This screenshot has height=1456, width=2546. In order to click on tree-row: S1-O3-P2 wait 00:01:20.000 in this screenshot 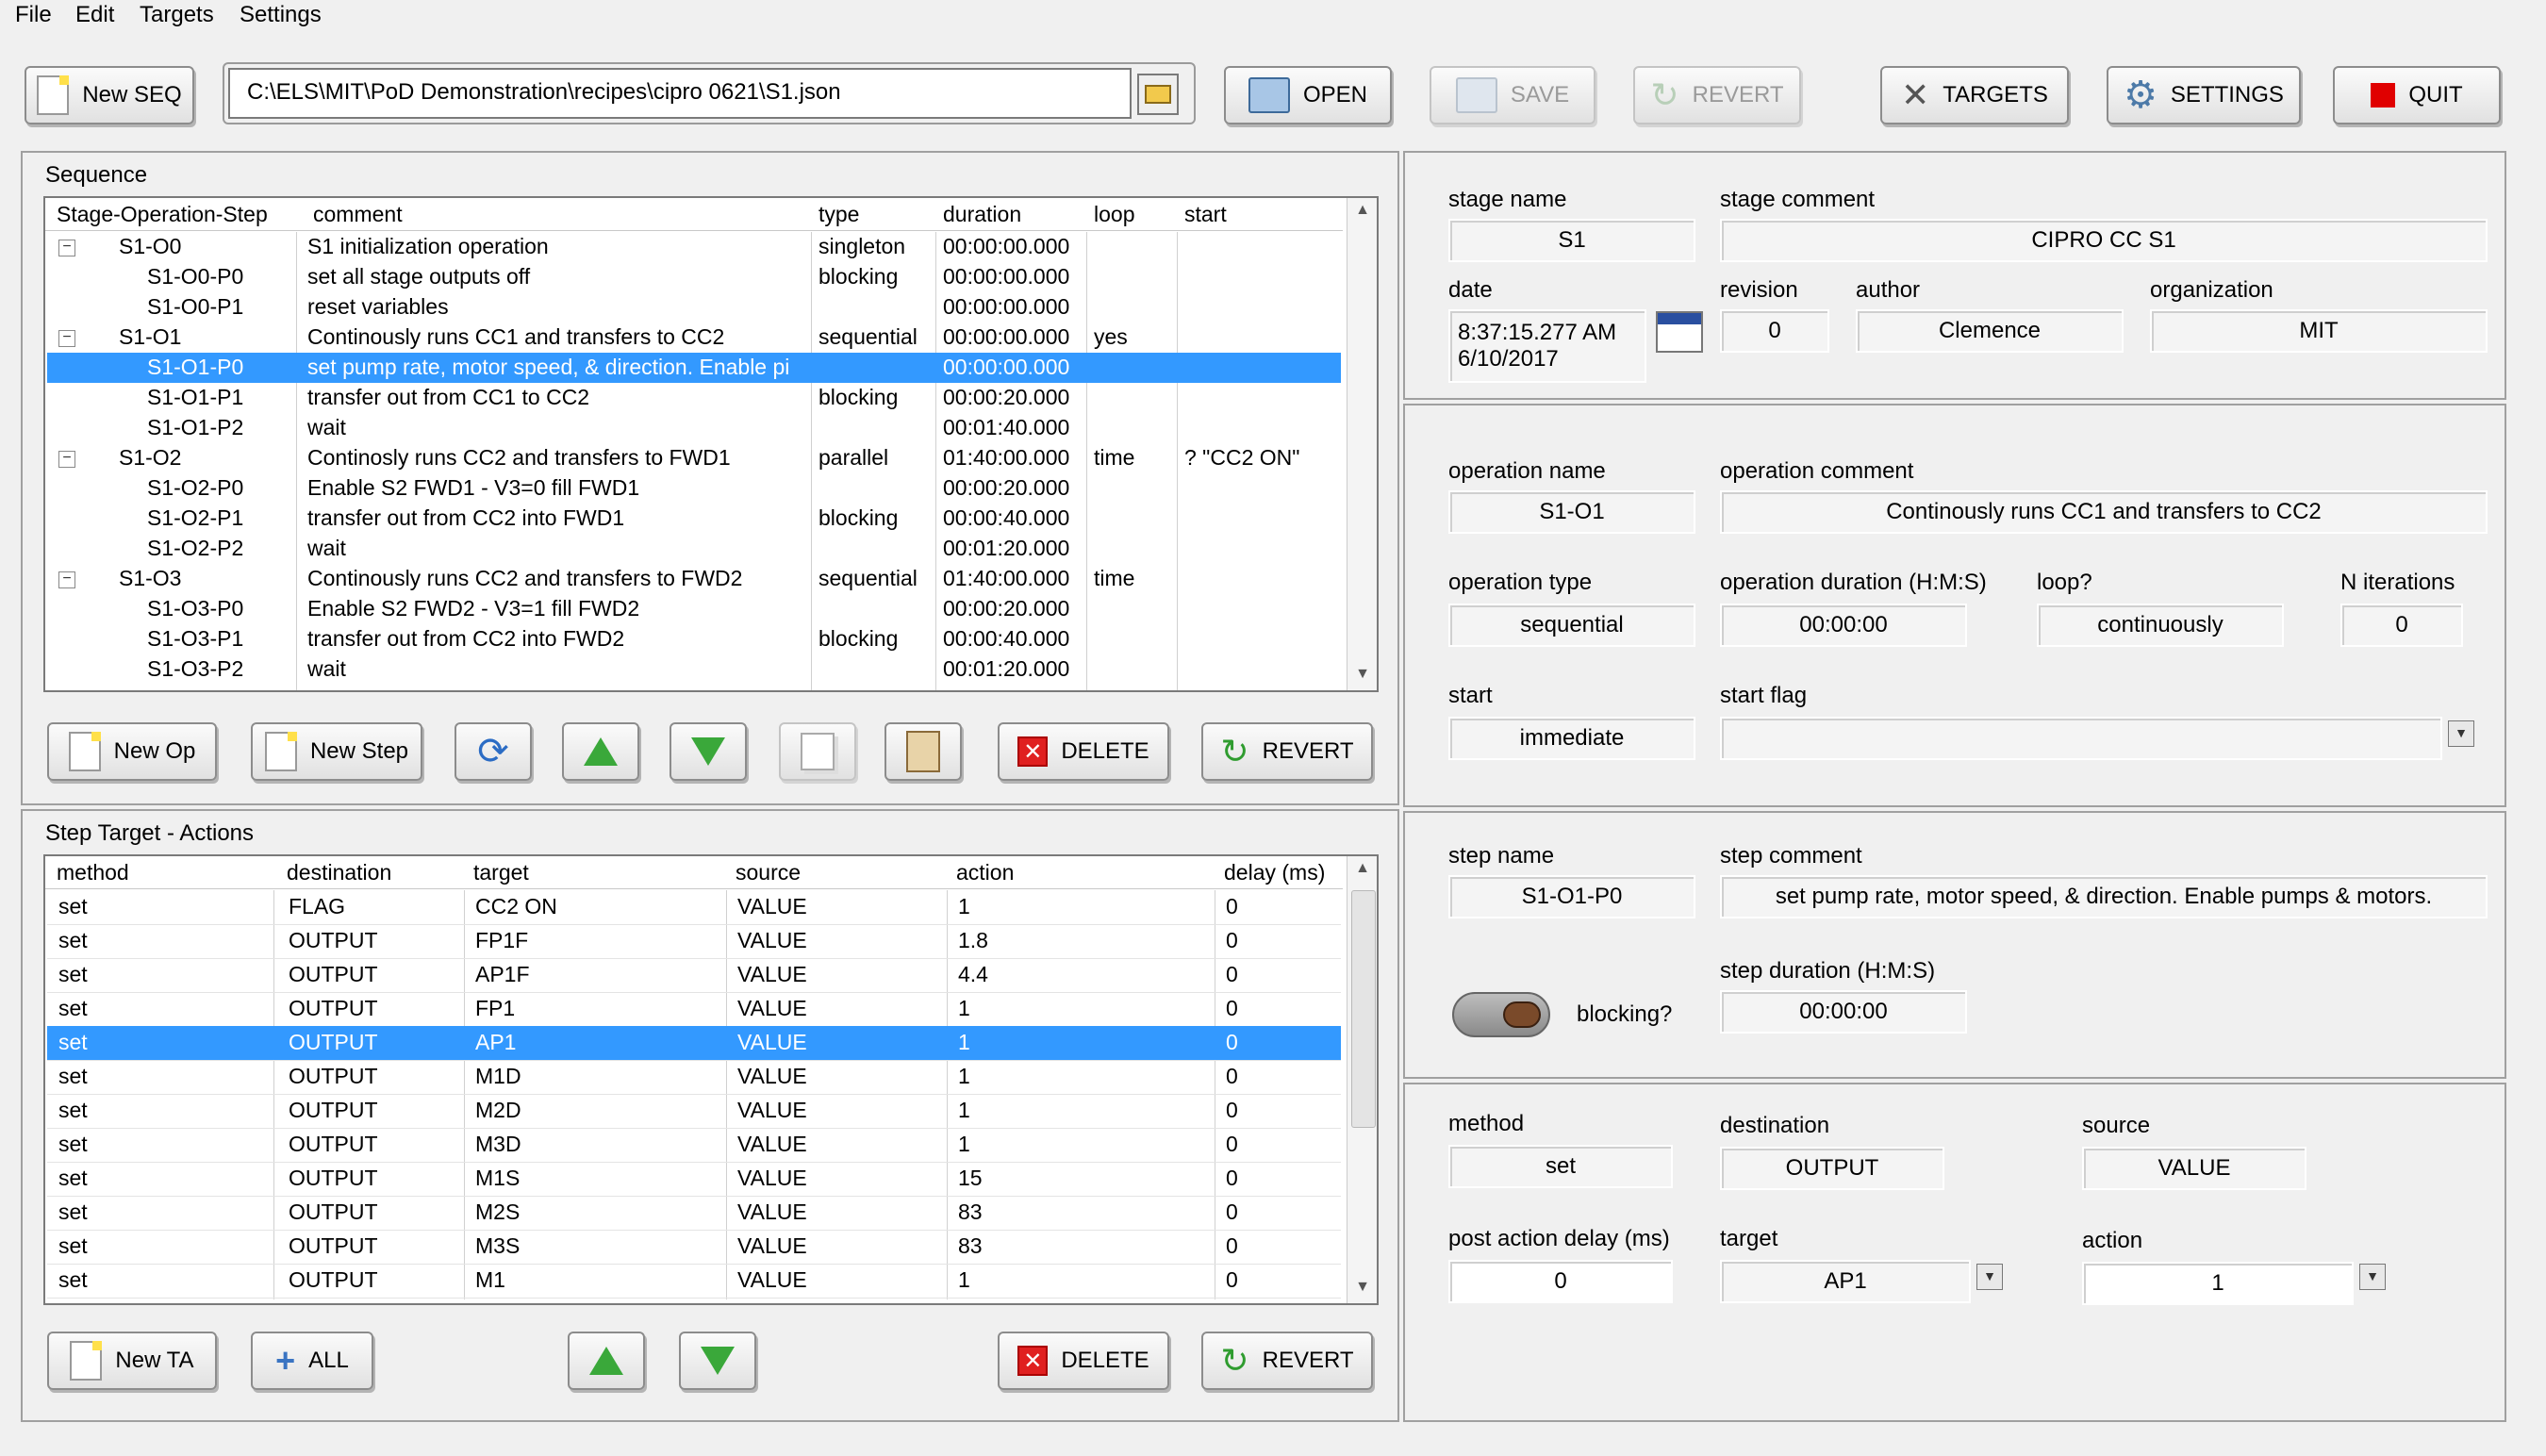, I will do `click(694, 669)`.